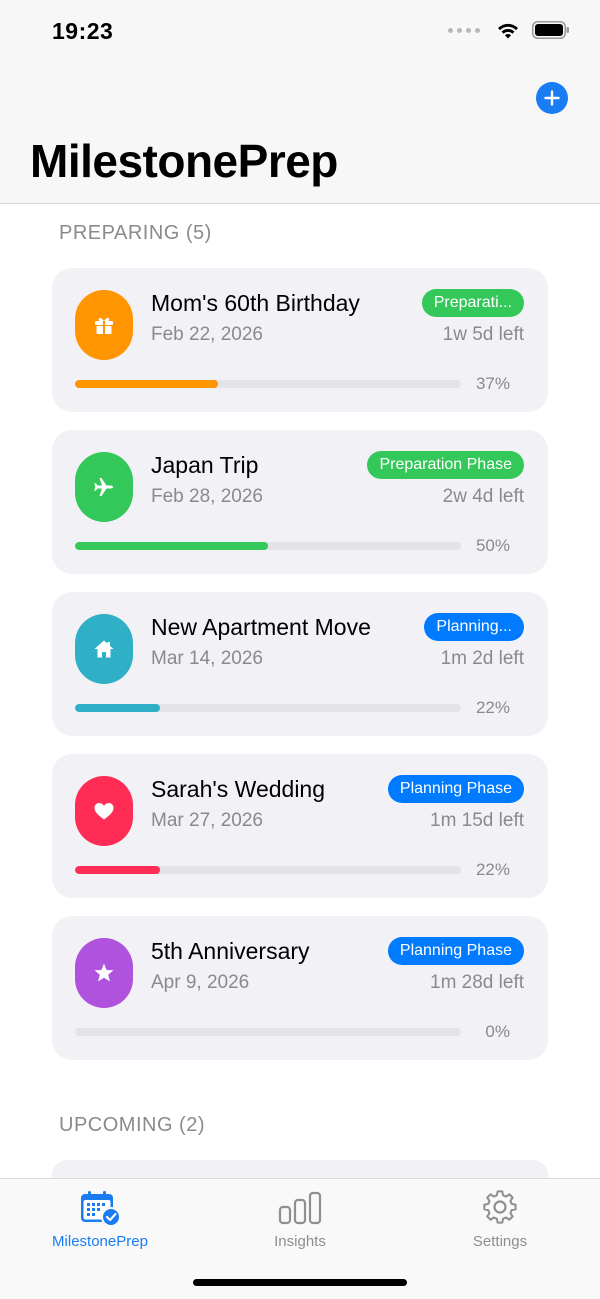  I want to click on home-indicator, so click(300, 1282).